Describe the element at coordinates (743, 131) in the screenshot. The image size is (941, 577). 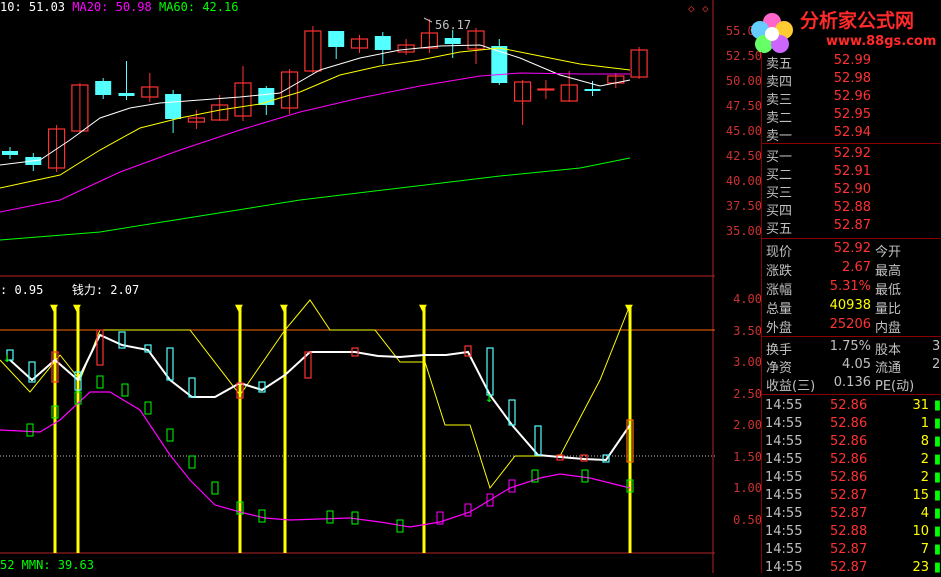
I see `price-tick: 45.00` at that location.